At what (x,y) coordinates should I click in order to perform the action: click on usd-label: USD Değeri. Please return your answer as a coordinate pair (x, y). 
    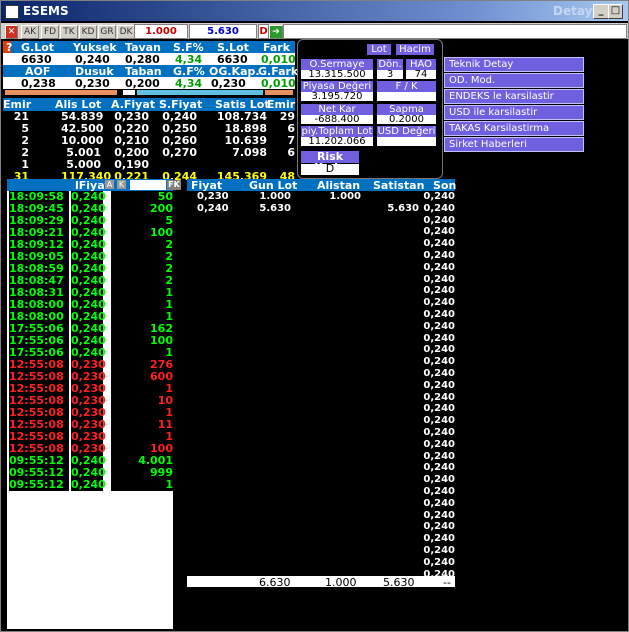
    Looking at the image, I should click on (406, 131).